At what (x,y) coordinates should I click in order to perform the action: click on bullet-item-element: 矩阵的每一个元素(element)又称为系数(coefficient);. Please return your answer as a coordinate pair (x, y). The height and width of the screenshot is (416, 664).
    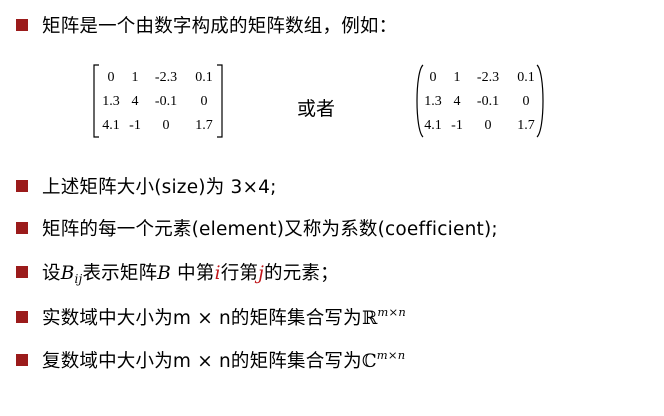
    Looking at the image, I should click on (257, 228).